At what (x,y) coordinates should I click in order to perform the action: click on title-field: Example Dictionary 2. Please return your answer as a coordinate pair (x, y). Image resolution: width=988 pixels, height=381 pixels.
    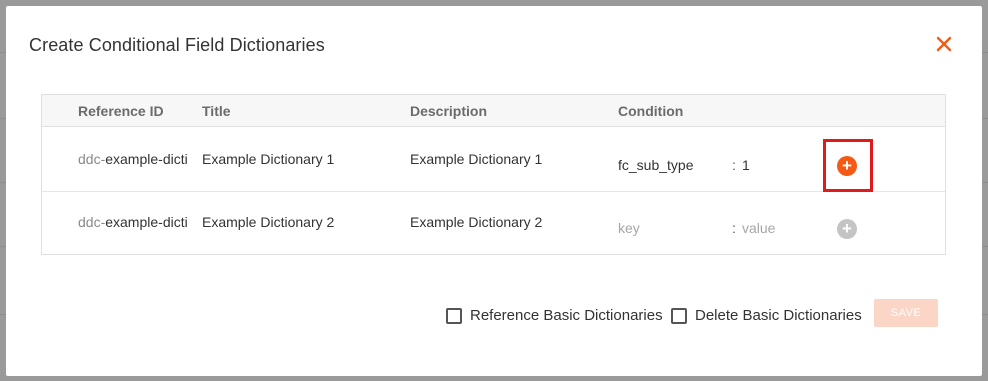
    Looking at the image, I should click on (268, 222).